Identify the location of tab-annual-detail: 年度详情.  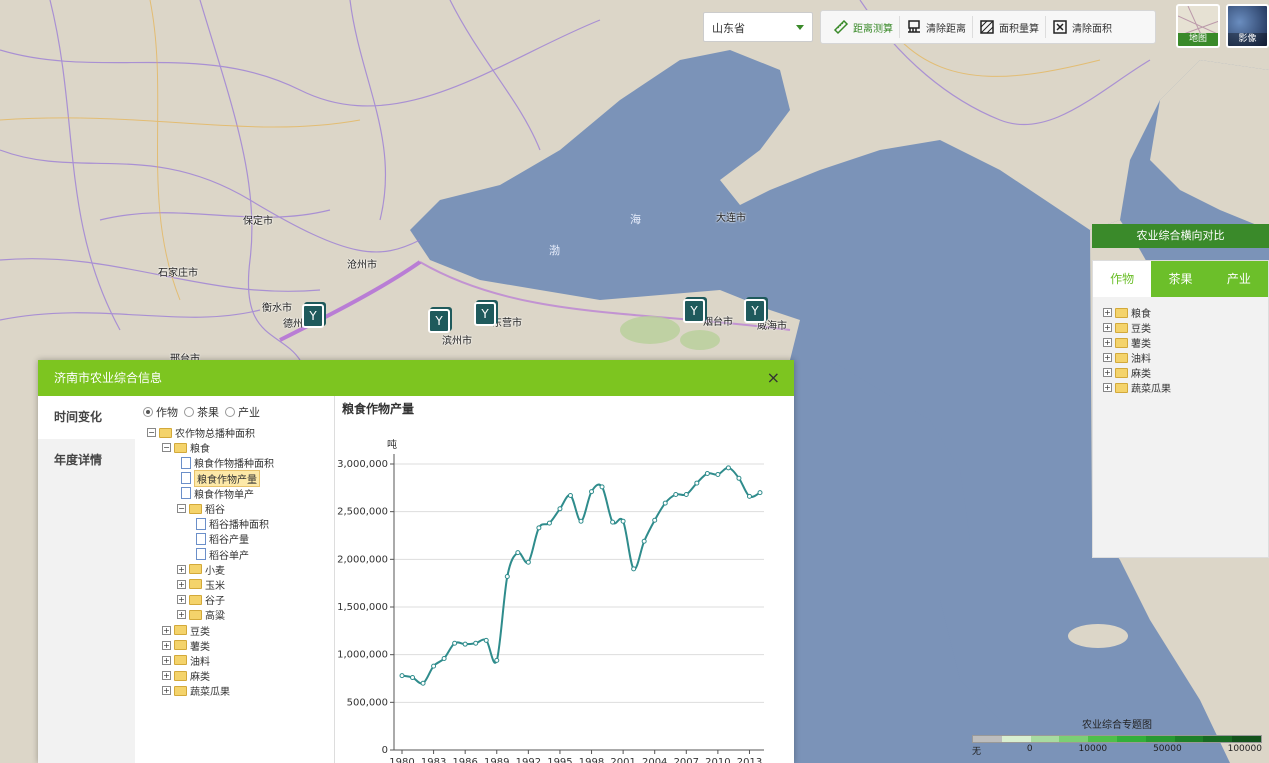
(86, 460).